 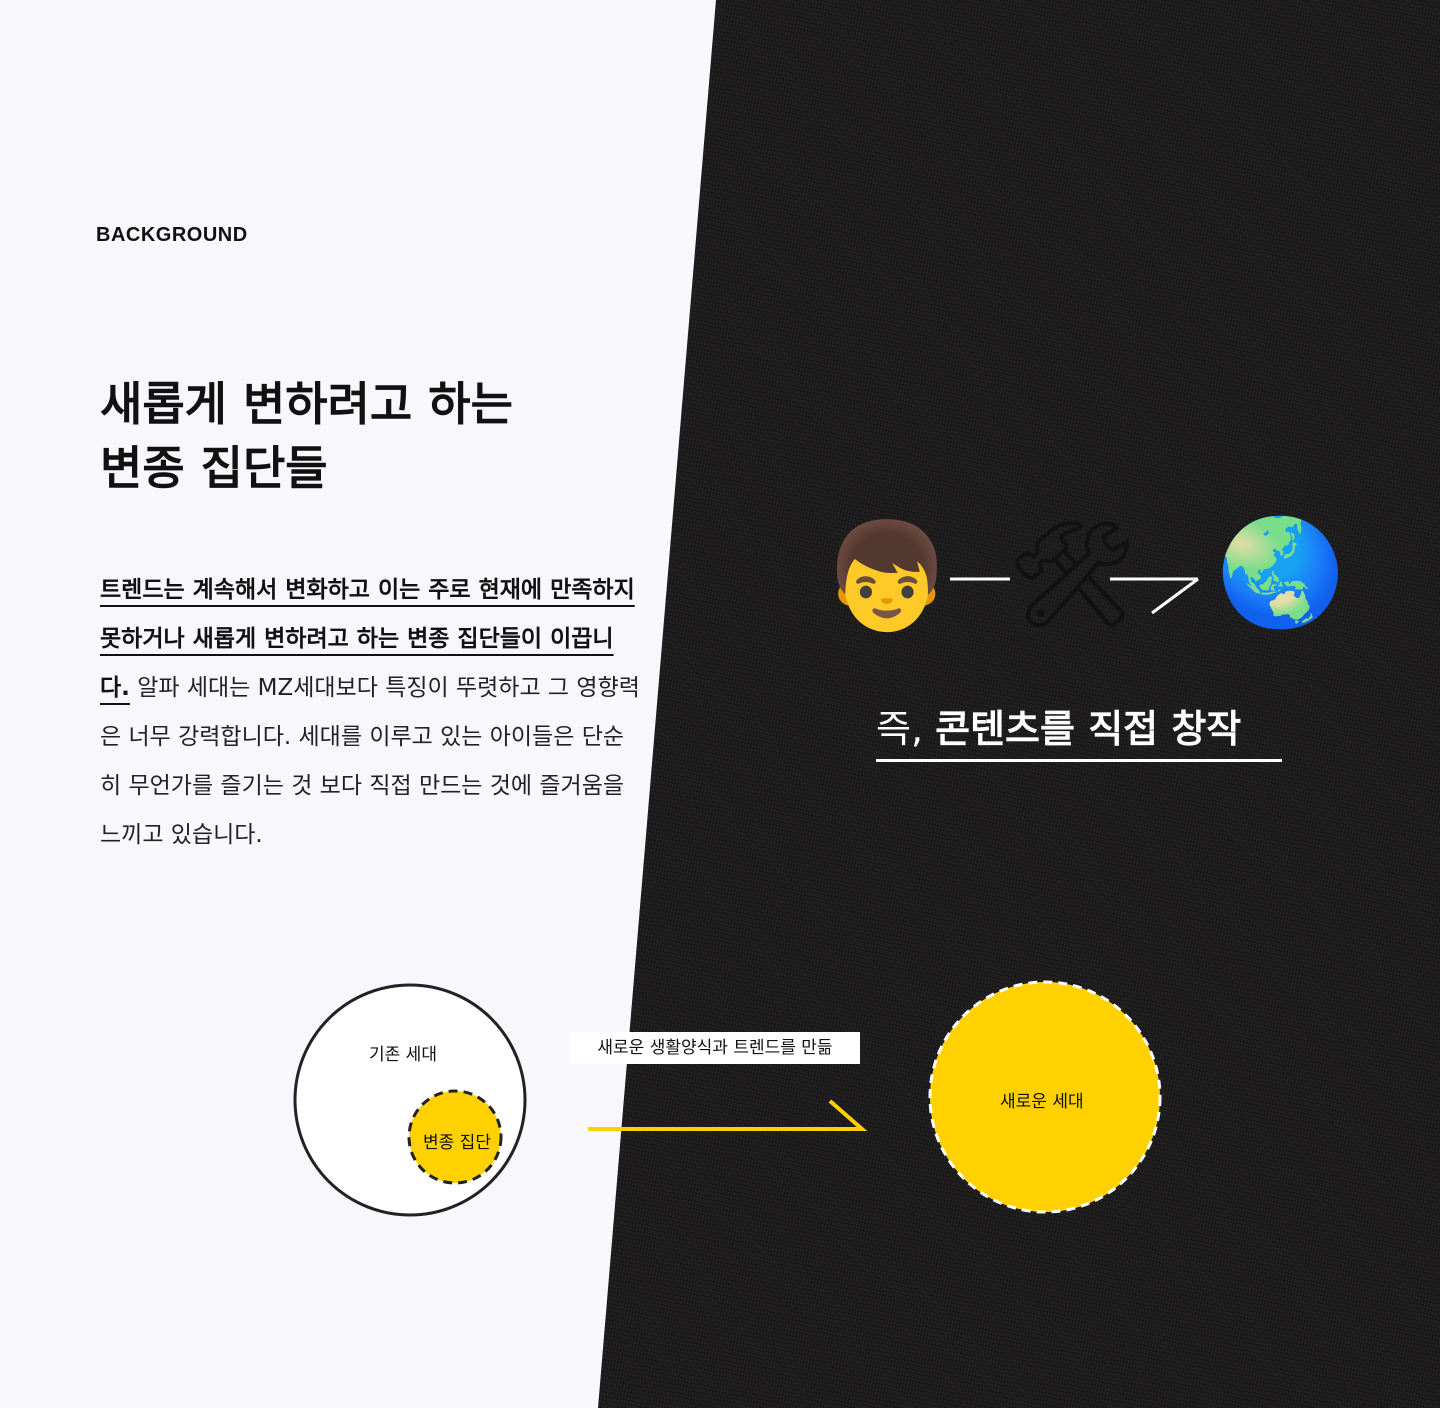 What do you see at coordinates (1175, 596) in the screenshot?
I see `connector-line-diagonal` at bounding box center [1175, 596].